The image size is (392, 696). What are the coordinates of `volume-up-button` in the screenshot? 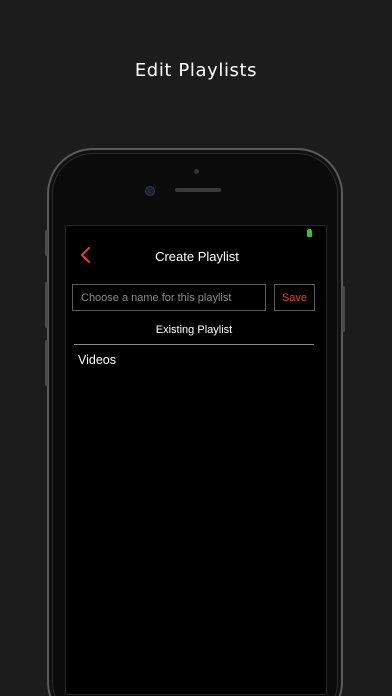 It's located at (46, 305).